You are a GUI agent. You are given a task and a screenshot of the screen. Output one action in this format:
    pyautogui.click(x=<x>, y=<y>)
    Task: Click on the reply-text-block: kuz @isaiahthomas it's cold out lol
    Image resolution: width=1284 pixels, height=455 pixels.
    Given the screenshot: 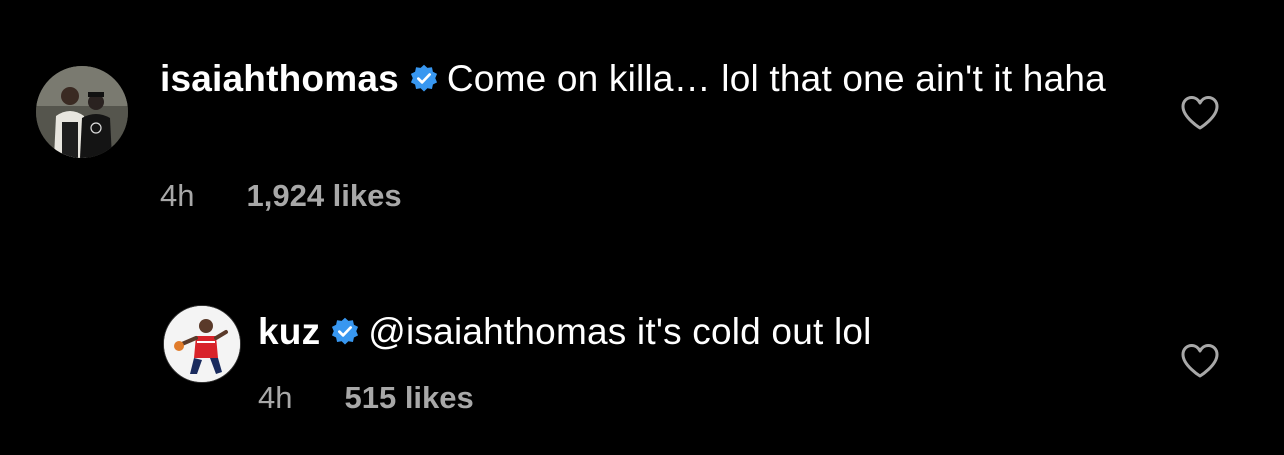 What is the action you would take?
    pyautogui.click(x=708, y=332)
    